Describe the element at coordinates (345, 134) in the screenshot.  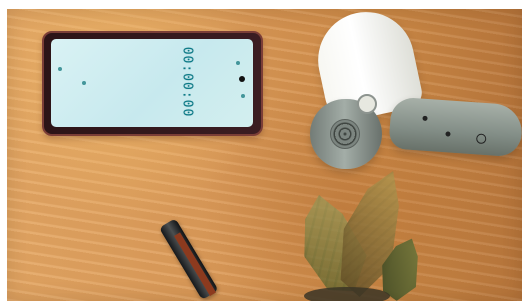
I see `vent-grill` at that location.